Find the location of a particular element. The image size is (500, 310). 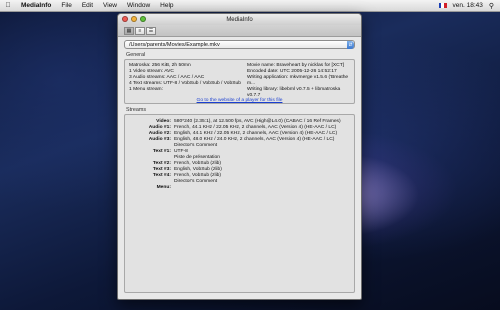

stream-key: Menu: is located at coordinates (163, 187).